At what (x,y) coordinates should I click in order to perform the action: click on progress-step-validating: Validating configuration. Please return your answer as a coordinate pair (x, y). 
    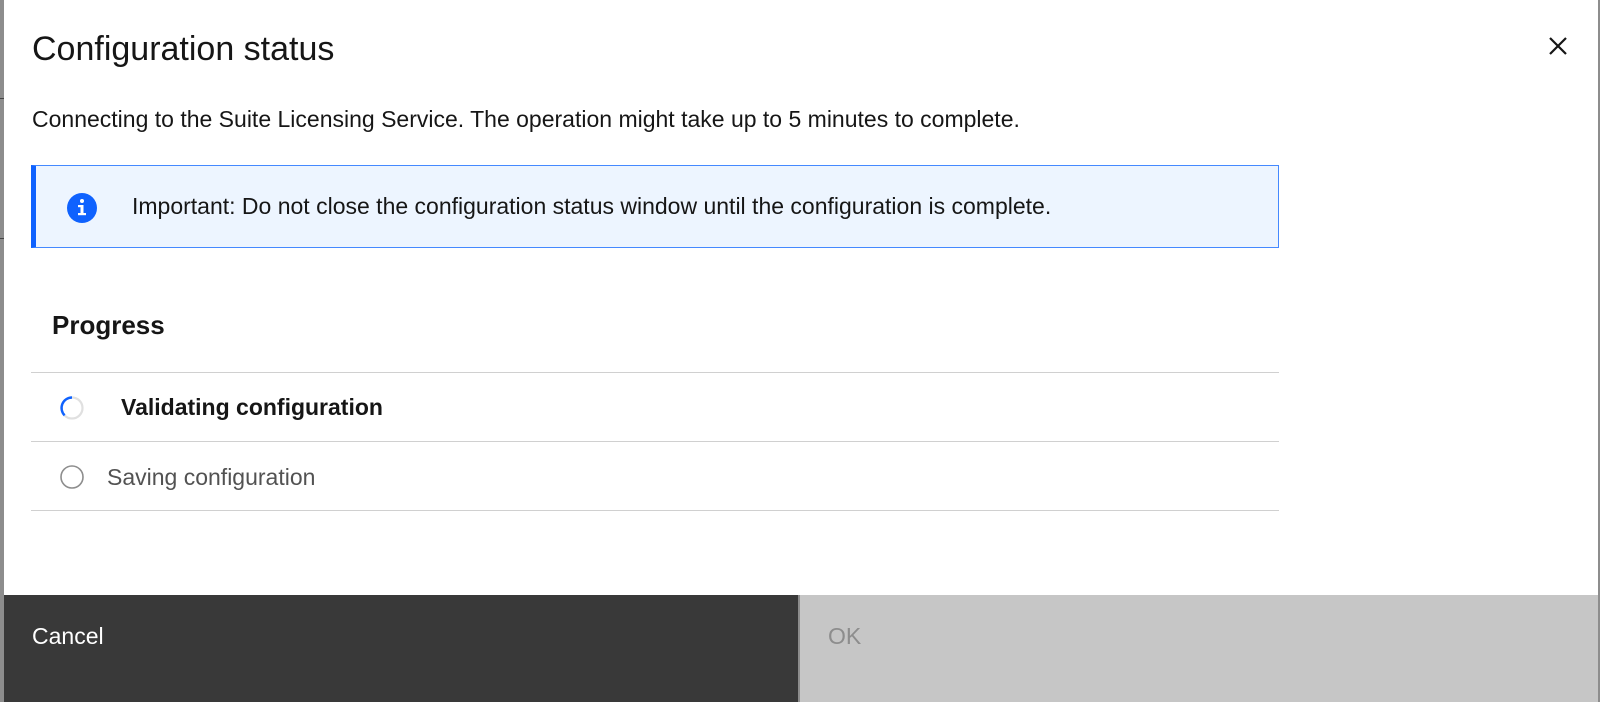
    Looking at the image, I should click on (655, 407).